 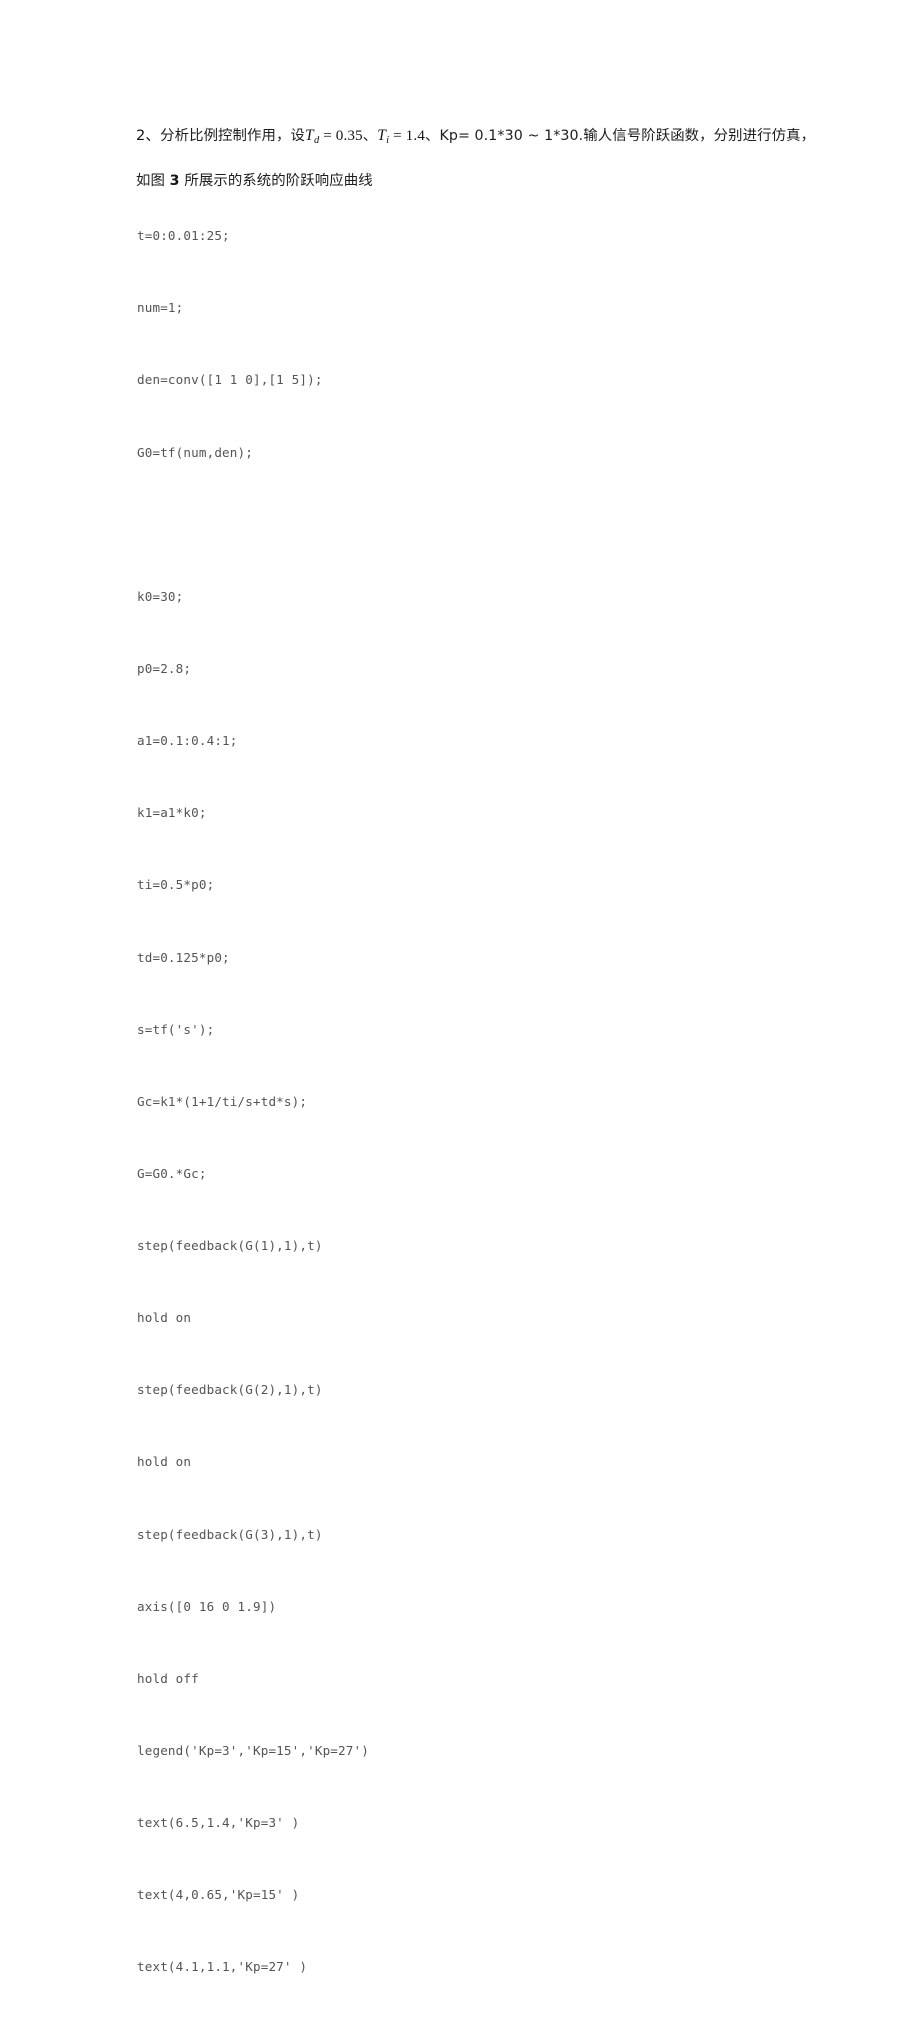 I want to click on code-line: p0=2.8;, so click(x=164, y=668).